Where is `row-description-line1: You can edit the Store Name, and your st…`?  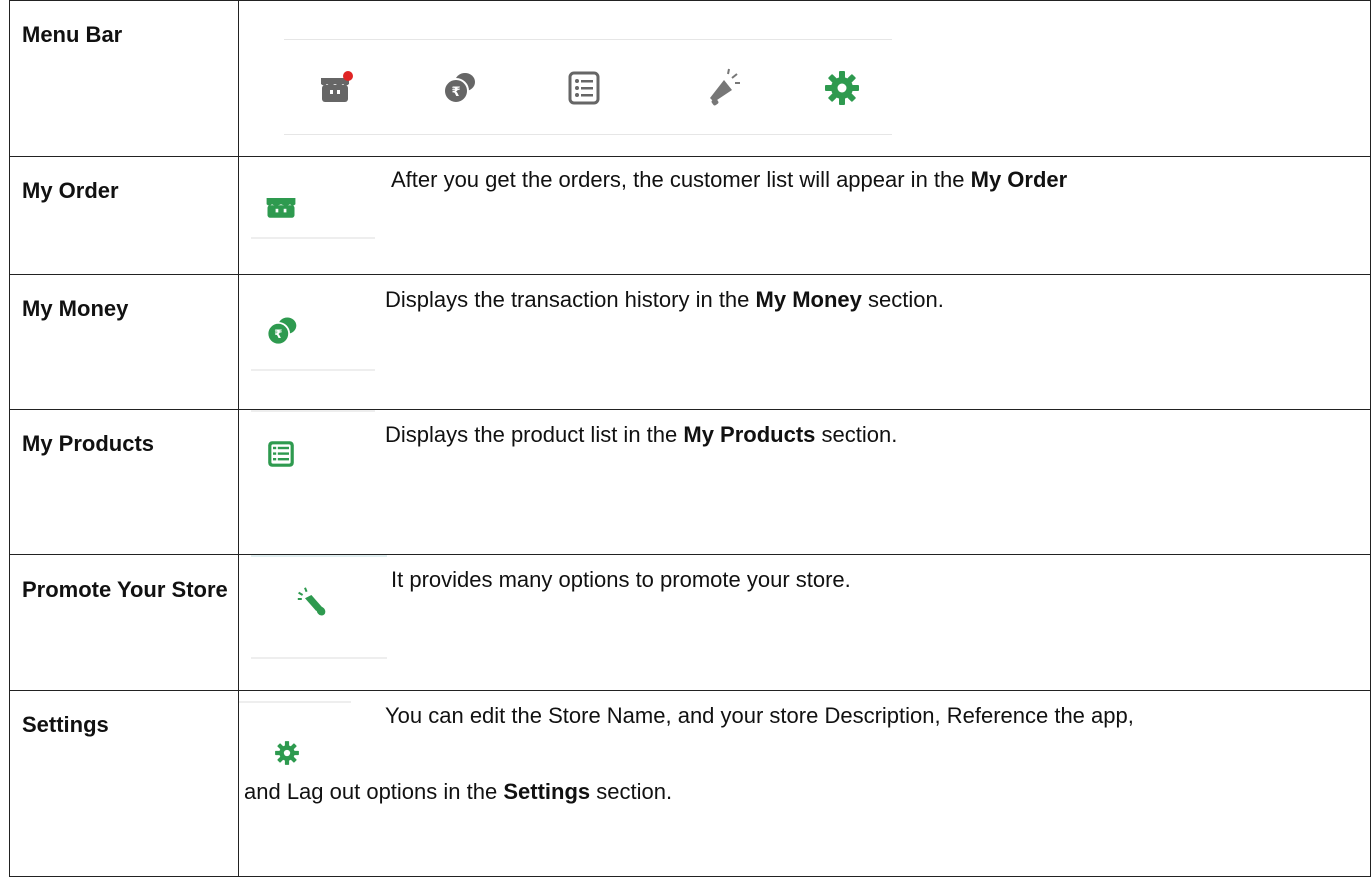
row-description-line1: You can edit the Store Name, and your st… is located at coordinates (759, 715).